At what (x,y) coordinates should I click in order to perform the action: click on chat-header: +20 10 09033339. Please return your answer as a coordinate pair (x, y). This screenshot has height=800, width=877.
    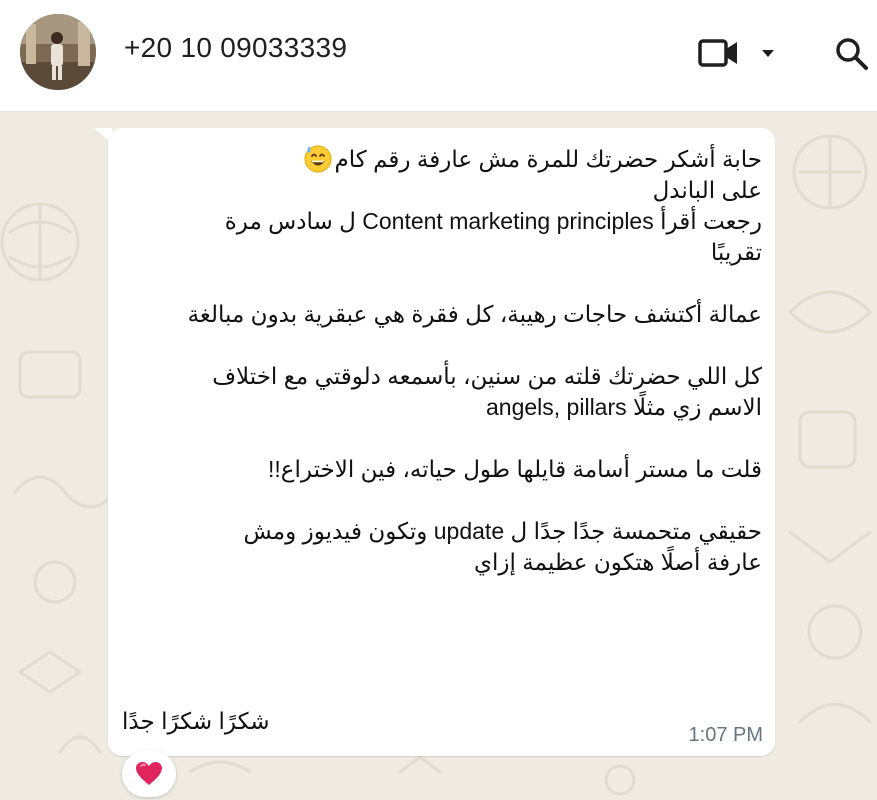
    Looking at the image, I should click on (438, 56).